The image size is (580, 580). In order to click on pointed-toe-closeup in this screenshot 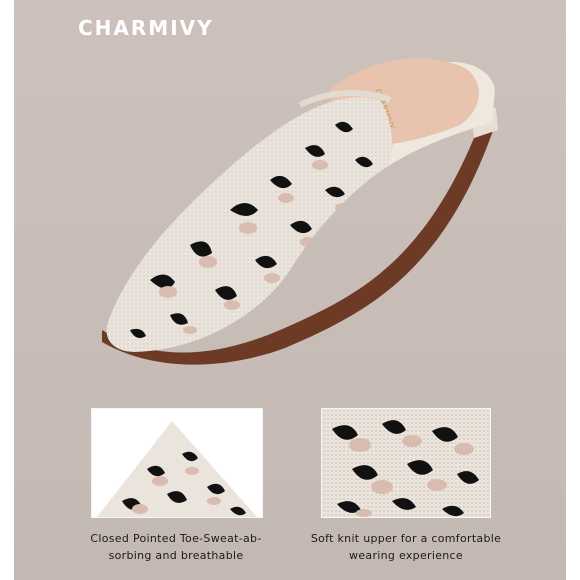, I will do `click(177, 463)`.